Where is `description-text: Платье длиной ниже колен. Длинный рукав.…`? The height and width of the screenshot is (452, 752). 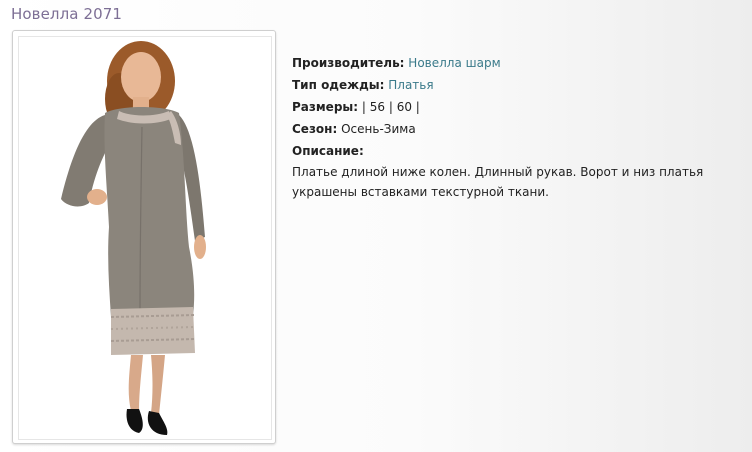 description-text: Платье длиной ниже колен. Длинный рукав.… is located at coordinates (498, 182).